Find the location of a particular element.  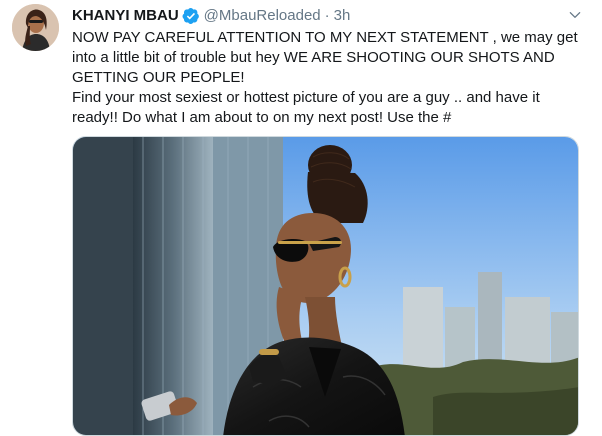

avatar is located at coordinates (35, 27).